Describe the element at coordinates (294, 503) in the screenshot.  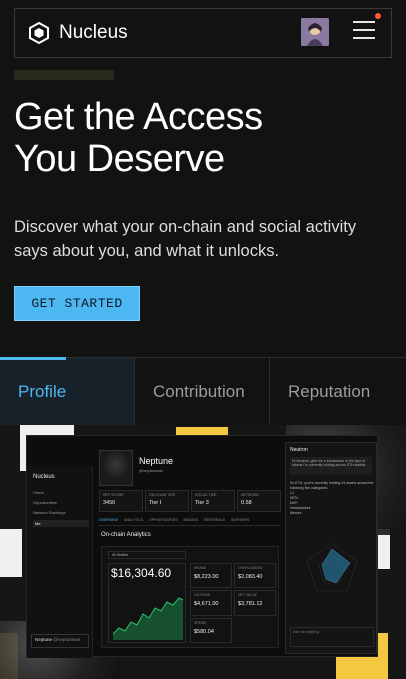
I see `chat-category: DeFi` at that location.